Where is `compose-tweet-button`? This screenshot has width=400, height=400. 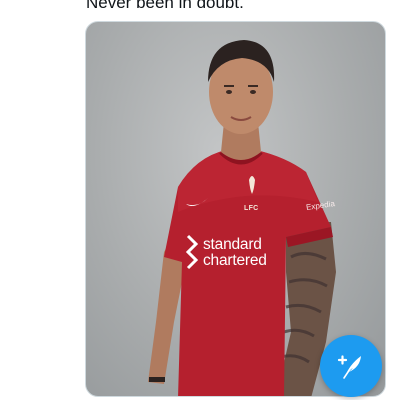
compose-tweet-button is located at coordinates (351, 366).